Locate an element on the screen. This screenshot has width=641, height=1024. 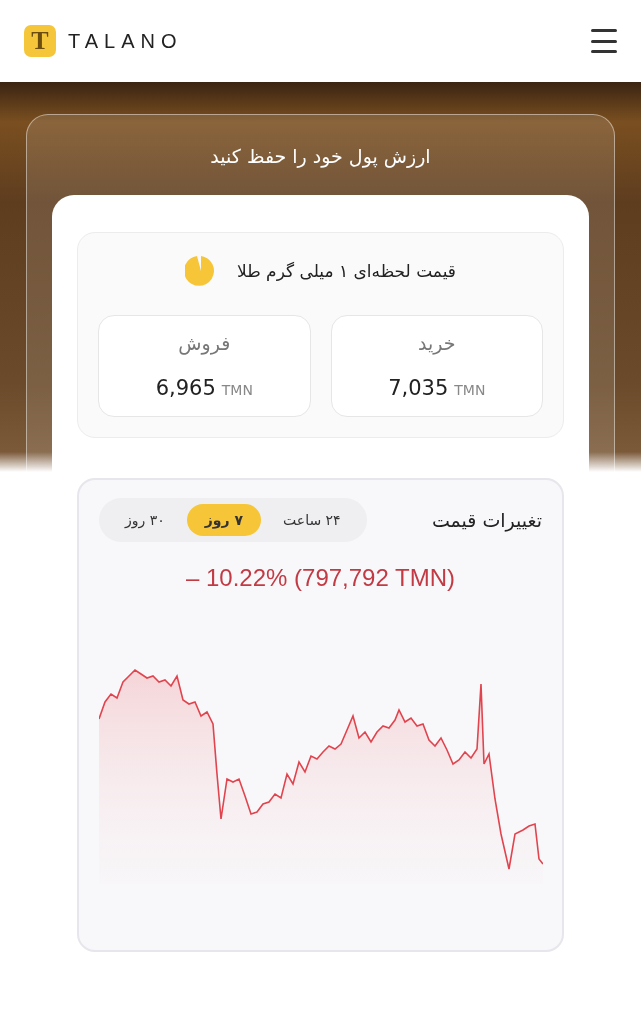
price-title: قیمت لحظه‌ای ۱ میلی گرم طلا is located at coordinates (346, 271).